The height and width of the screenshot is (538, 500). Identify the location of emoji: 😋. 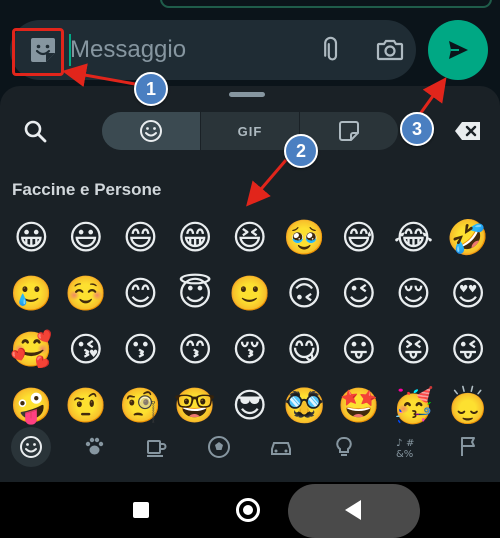
(304, 350).